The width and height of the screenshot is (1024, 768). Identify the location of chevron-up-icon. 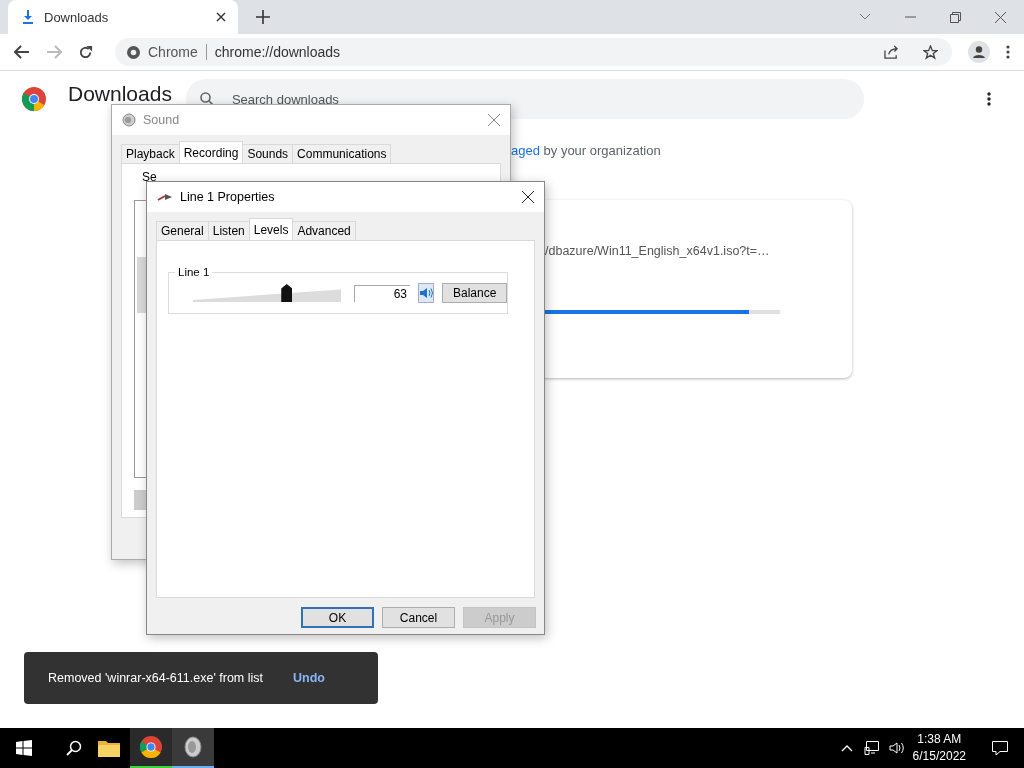
(846, 748).